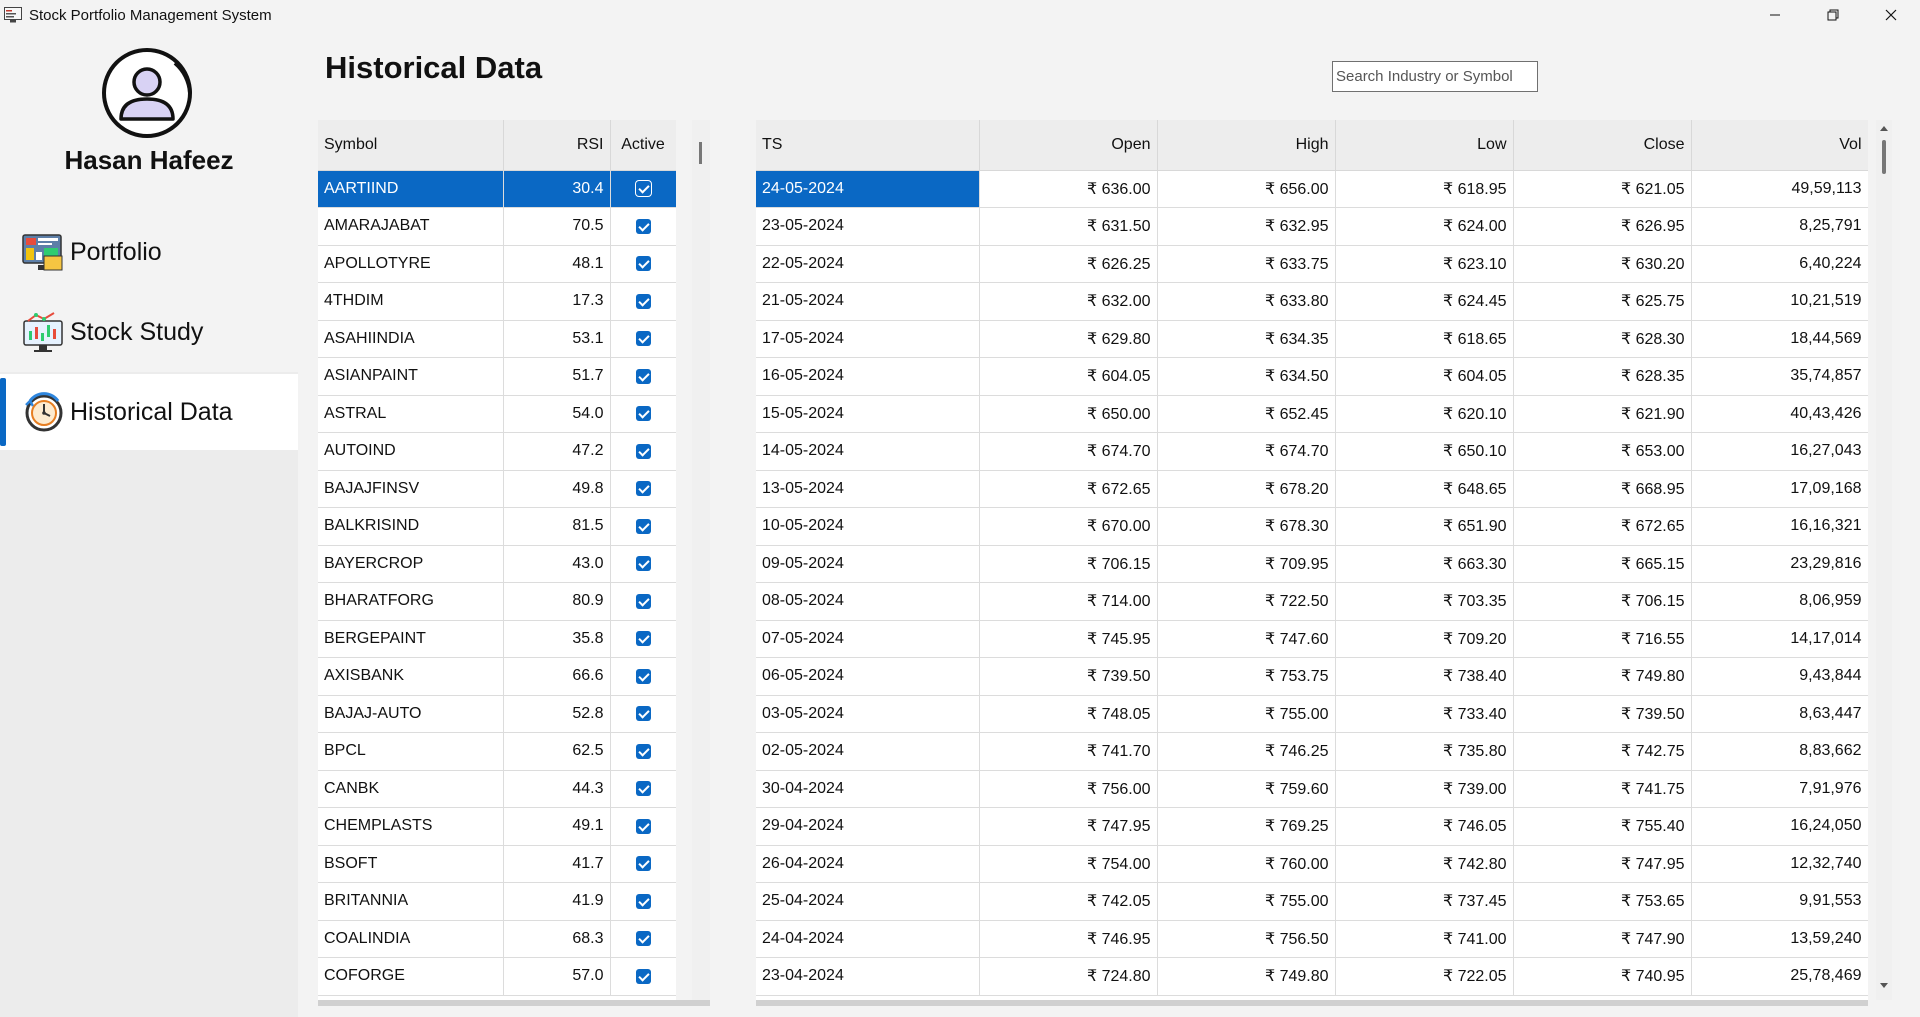 The width and height of the screenshot is (1920, 1017). What do you see at coordinates (411, 789) in the screenshot?
I see `cell-symbol: CANBK` at bounding box center [411, 789].